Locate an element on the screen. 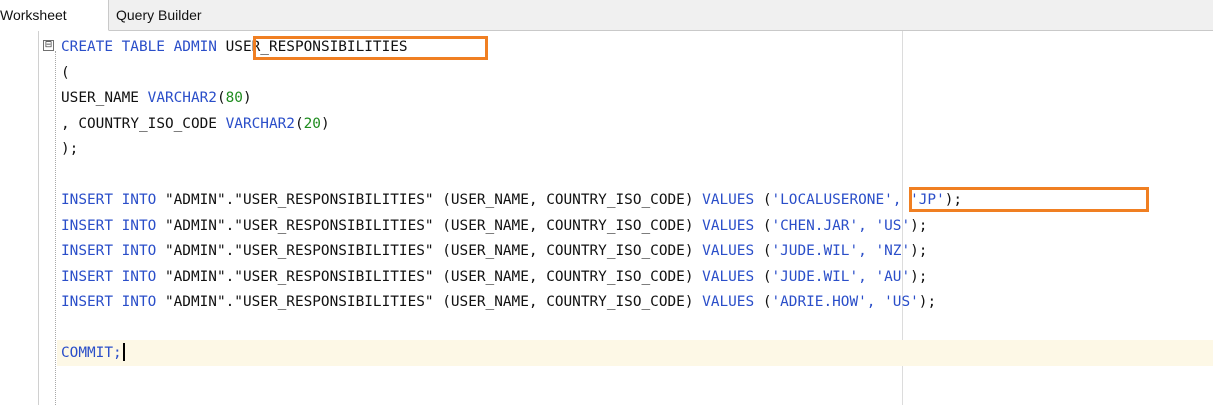 Image resolution: width=1213 pixels, height=405 pixels. table-name-highlight is located at coordinates (370, 48).